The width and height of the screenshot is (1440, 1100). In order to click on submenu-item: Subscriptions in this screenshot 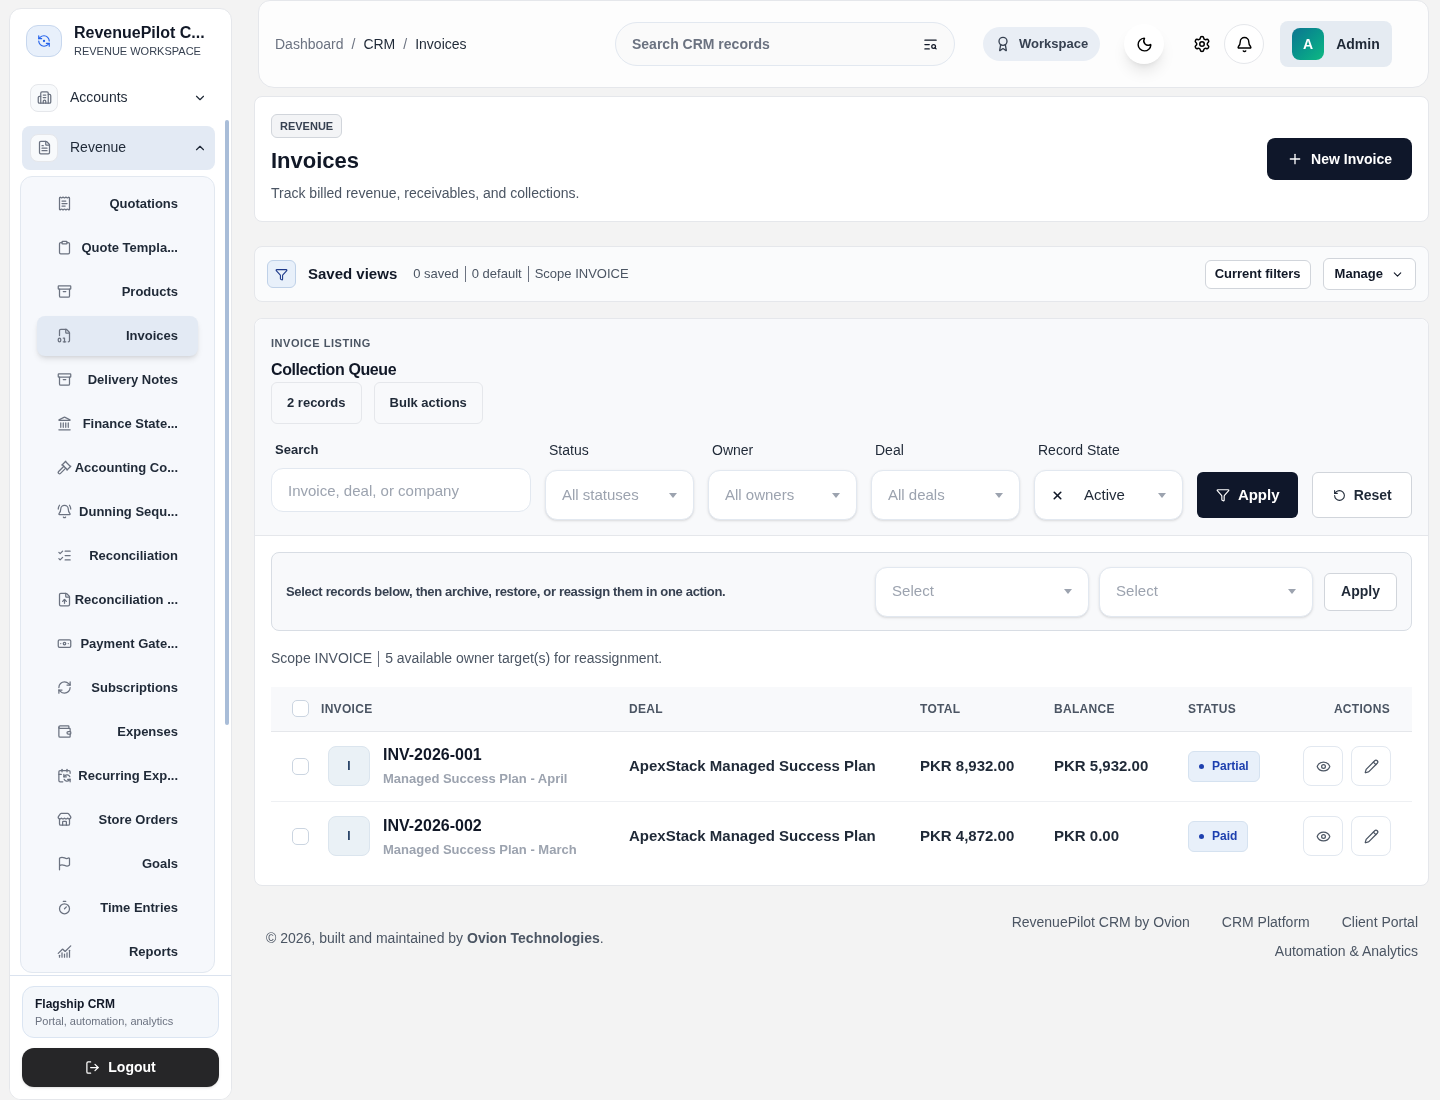, I will do `click(117, 687)`.